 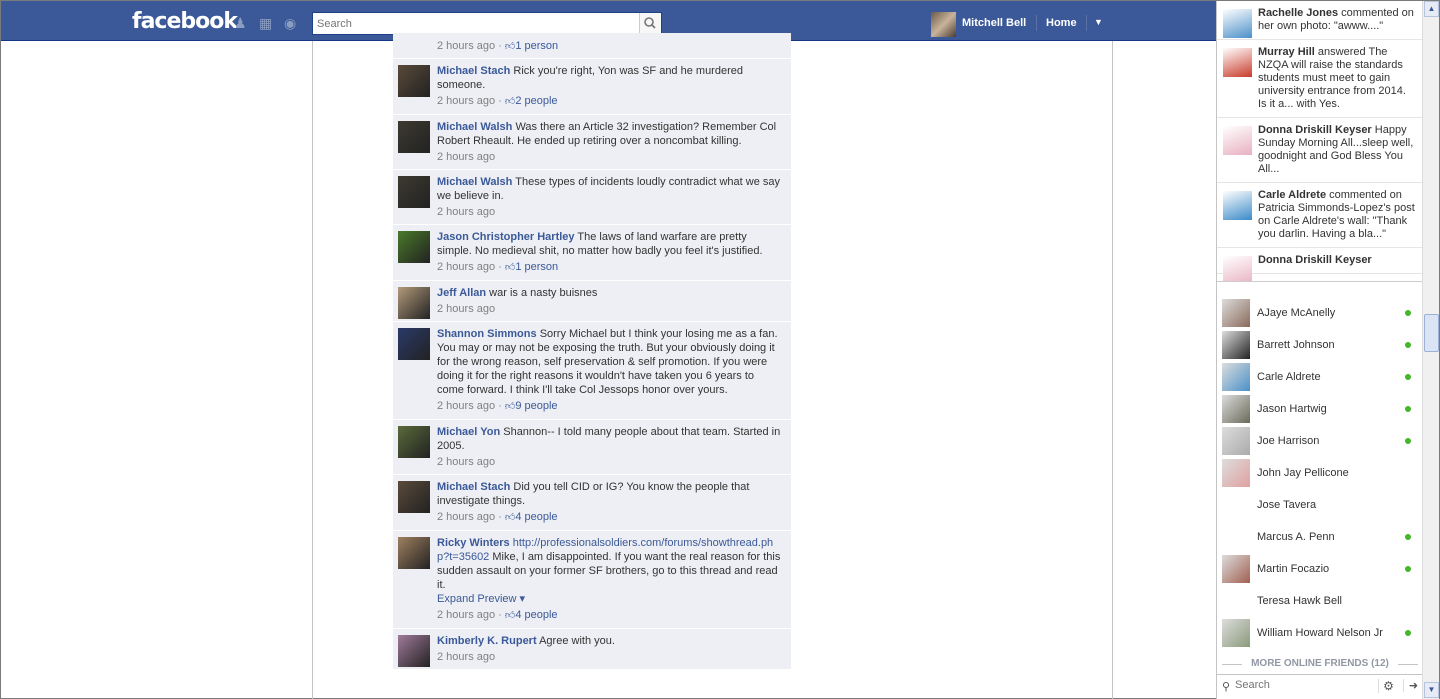 I want to click on ticker-actor-name: Carle Aldrete, so click(x=1292, y=195).